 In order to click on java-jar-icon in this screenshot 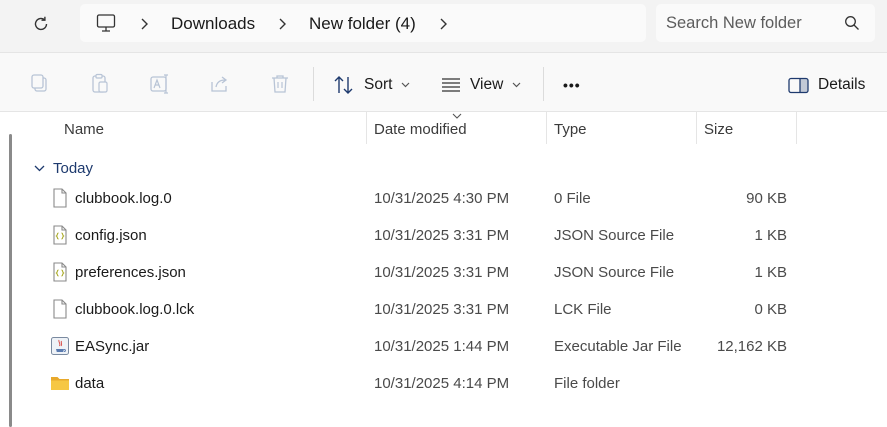, I will do `click(60, 346)`.